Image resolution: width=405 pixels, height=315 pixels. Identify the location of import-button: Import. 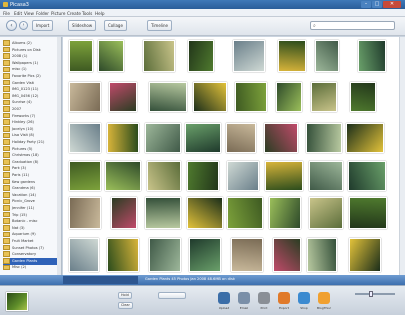
(43, 25).